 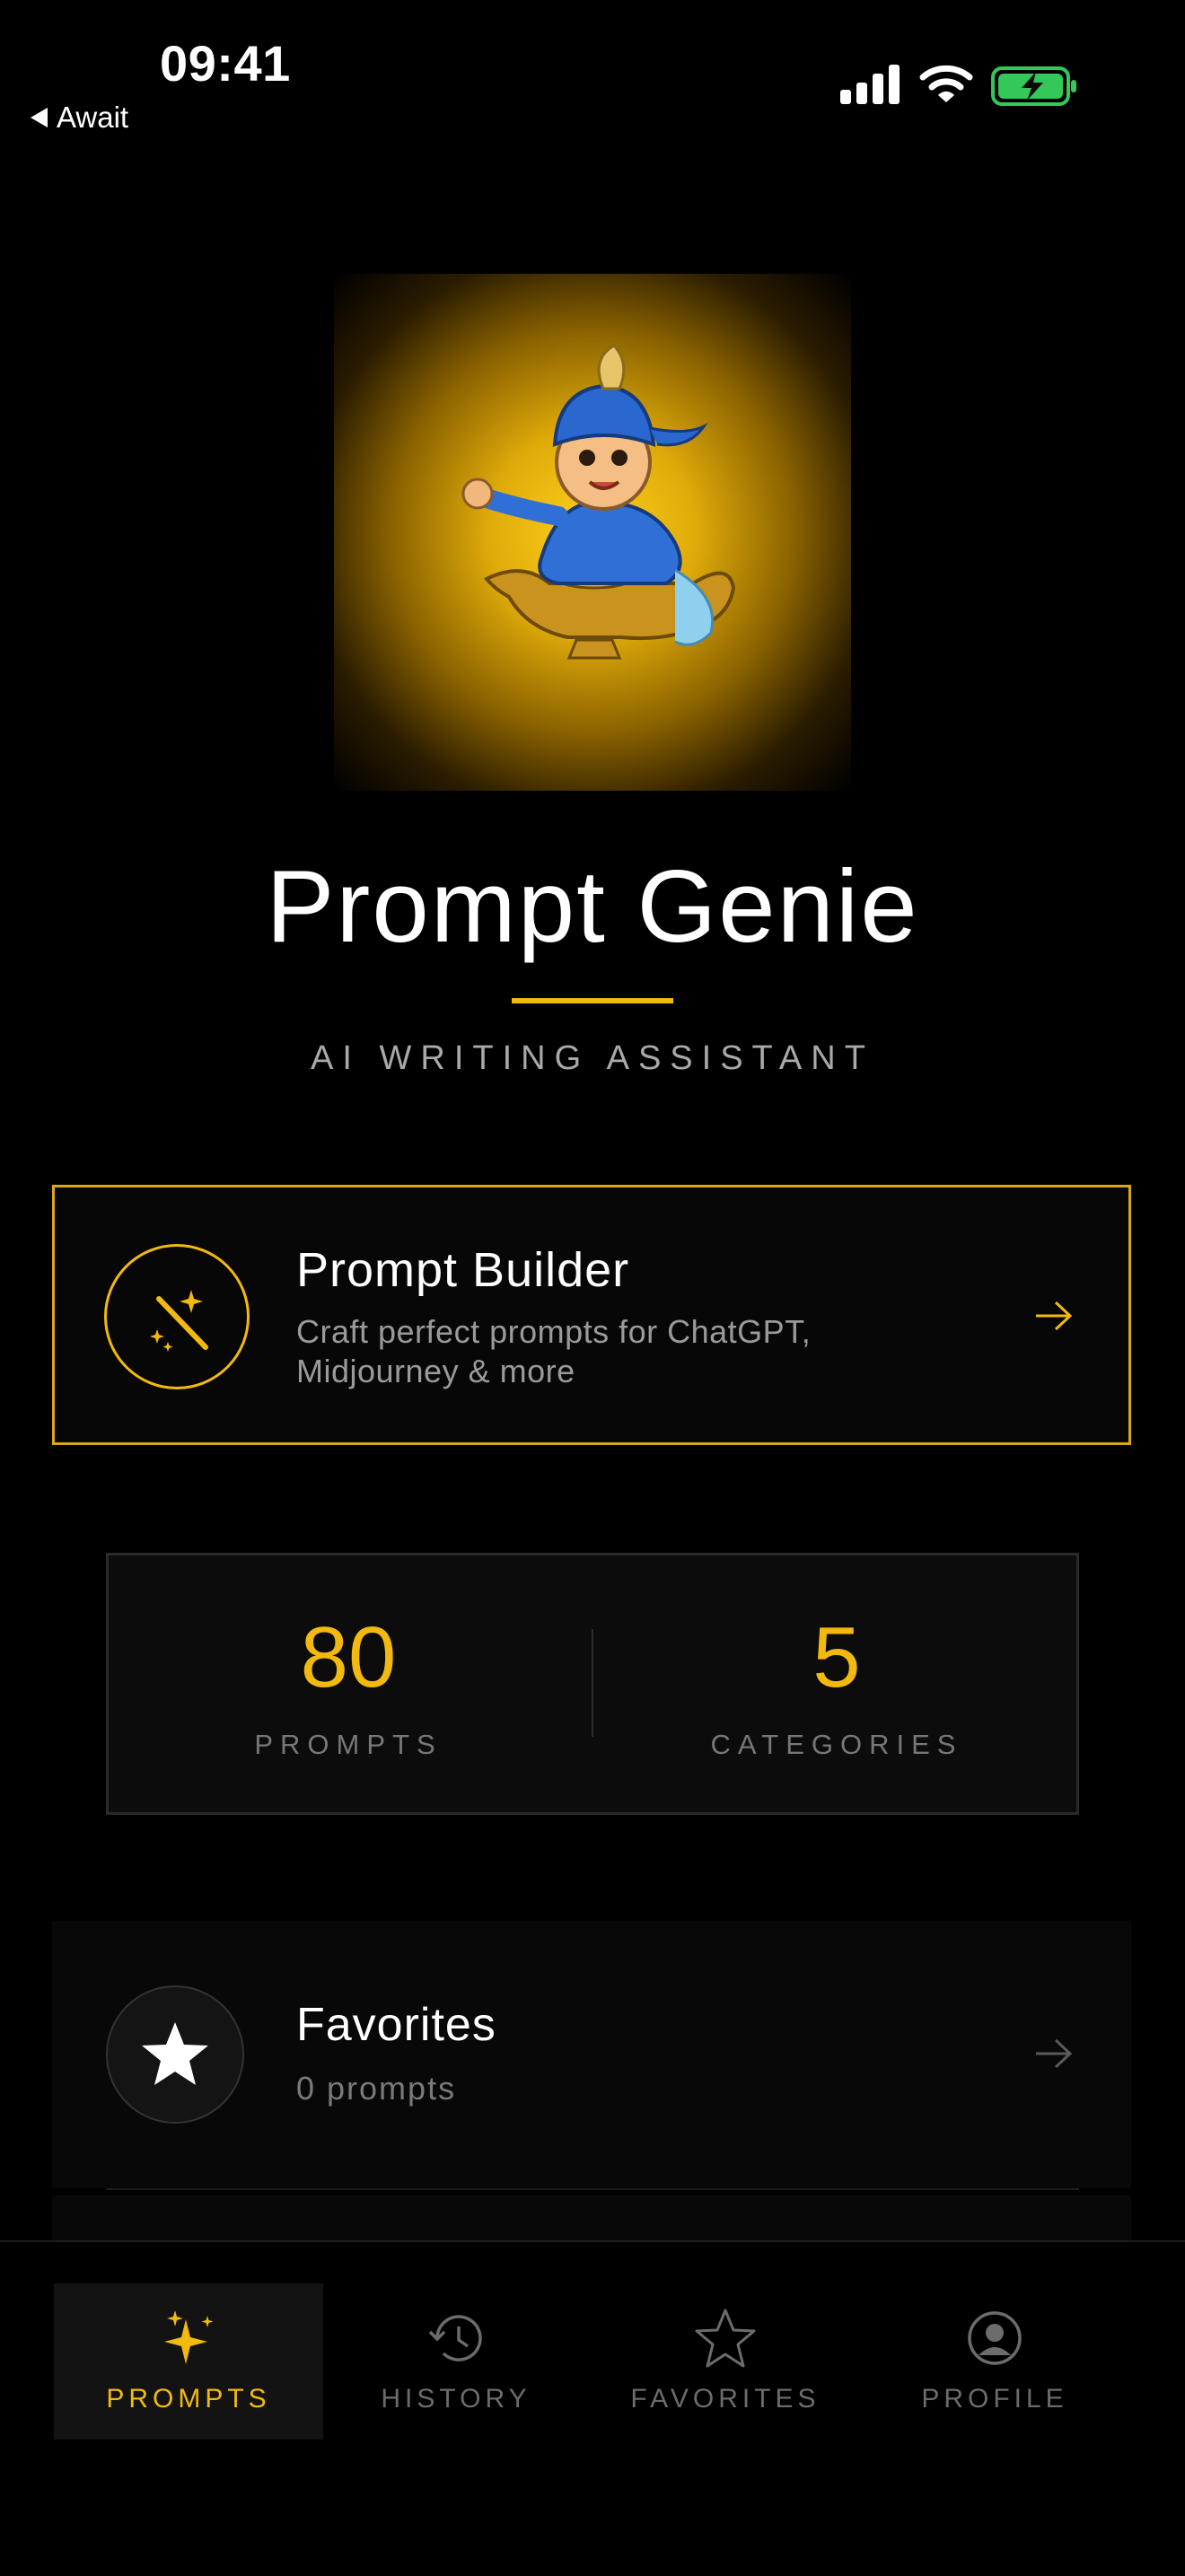 What do you see at coordinates (1033, 86) in the screenshot?
I see `battery-charging-icon` at bounding box center [1033, 86].